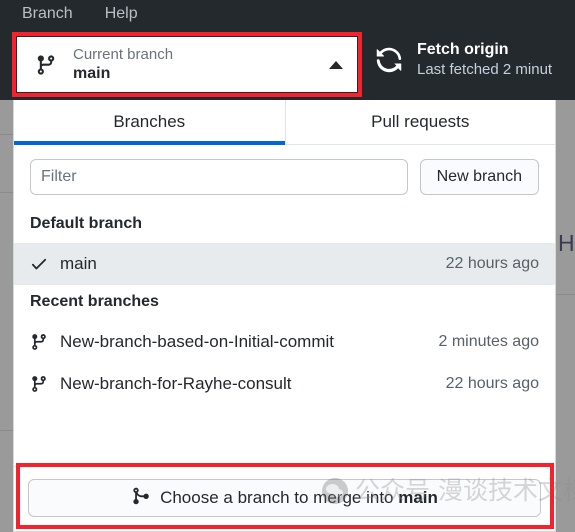  I want to click on fetch-origin-subtitle: Last fetched 2 minut, so click(485, 69).